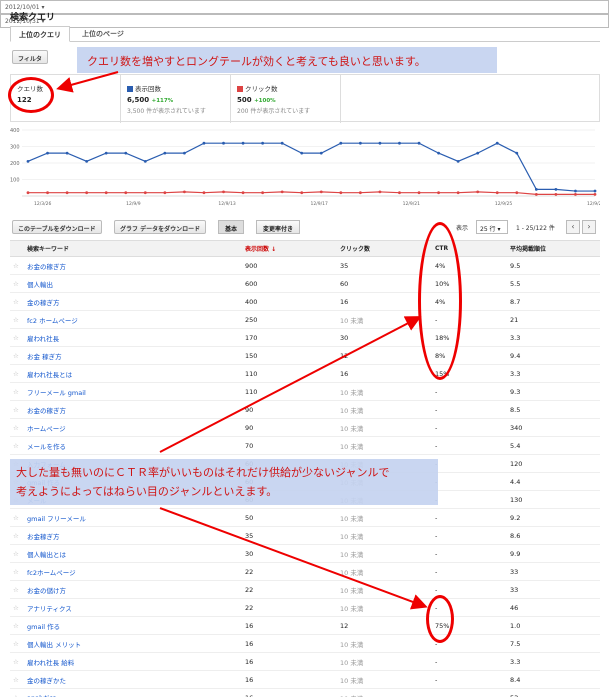 Image resolution: width=609 pixels, height=697 pixels. I want to click on stat-clicks: クリック数 500 +100% 200 件が表示されています, so click(286, 99).